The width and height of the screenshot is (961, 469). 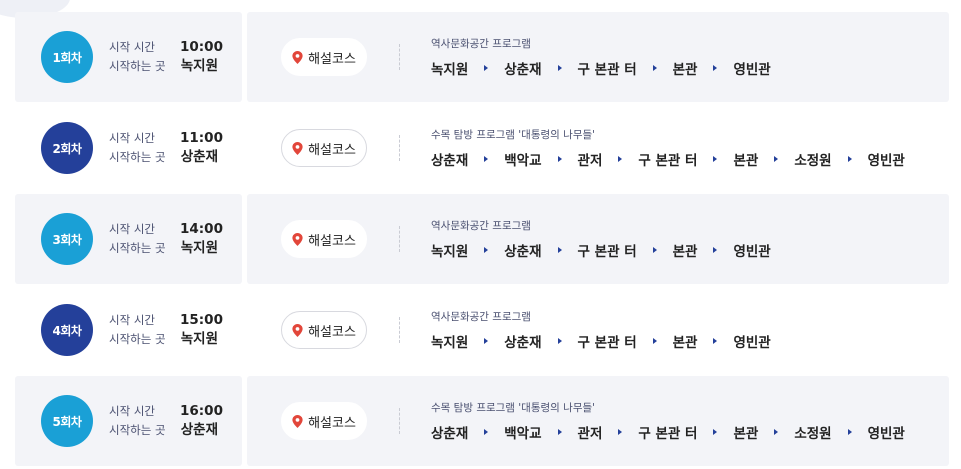 I want to click on schedule-values: 16:00 상춘재, so click(x=201, y=421).